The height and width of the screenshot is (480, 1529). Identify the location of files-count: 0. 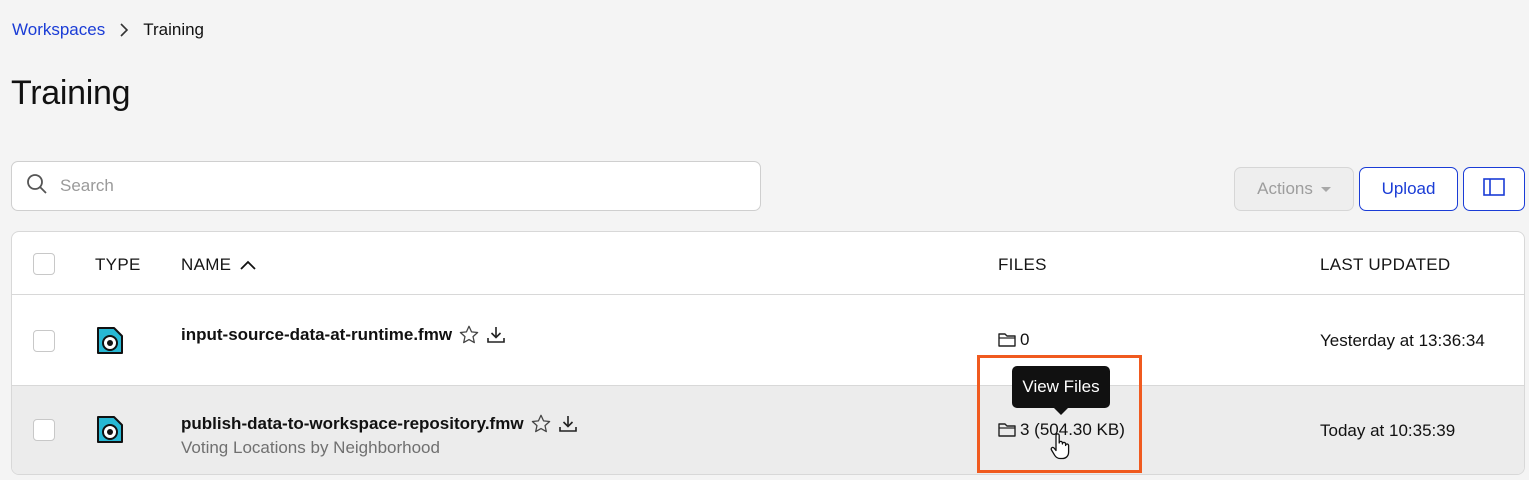
(1025, 339).